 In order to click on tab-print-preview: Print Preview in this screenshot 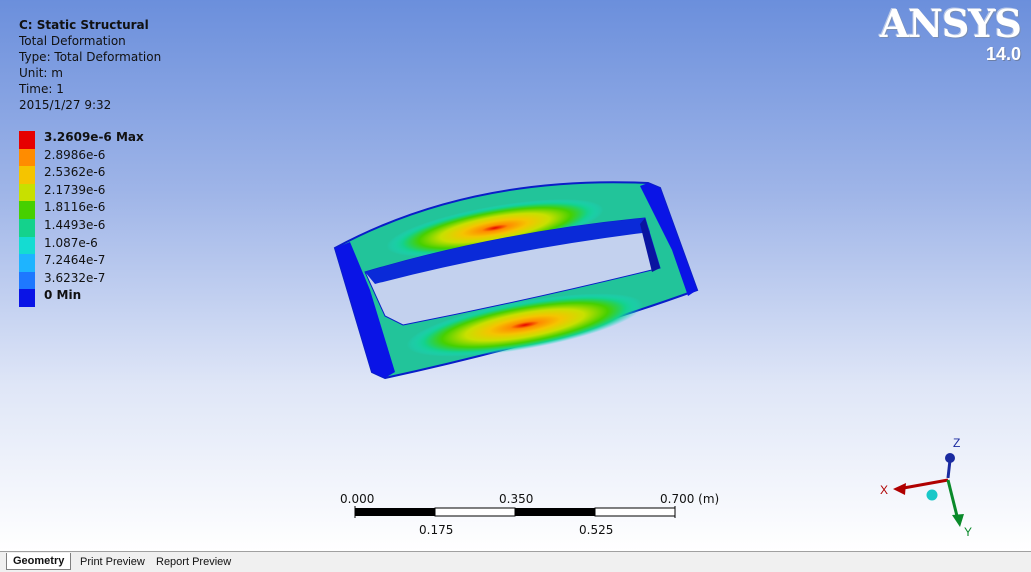, I will do `click(112, 562)`.